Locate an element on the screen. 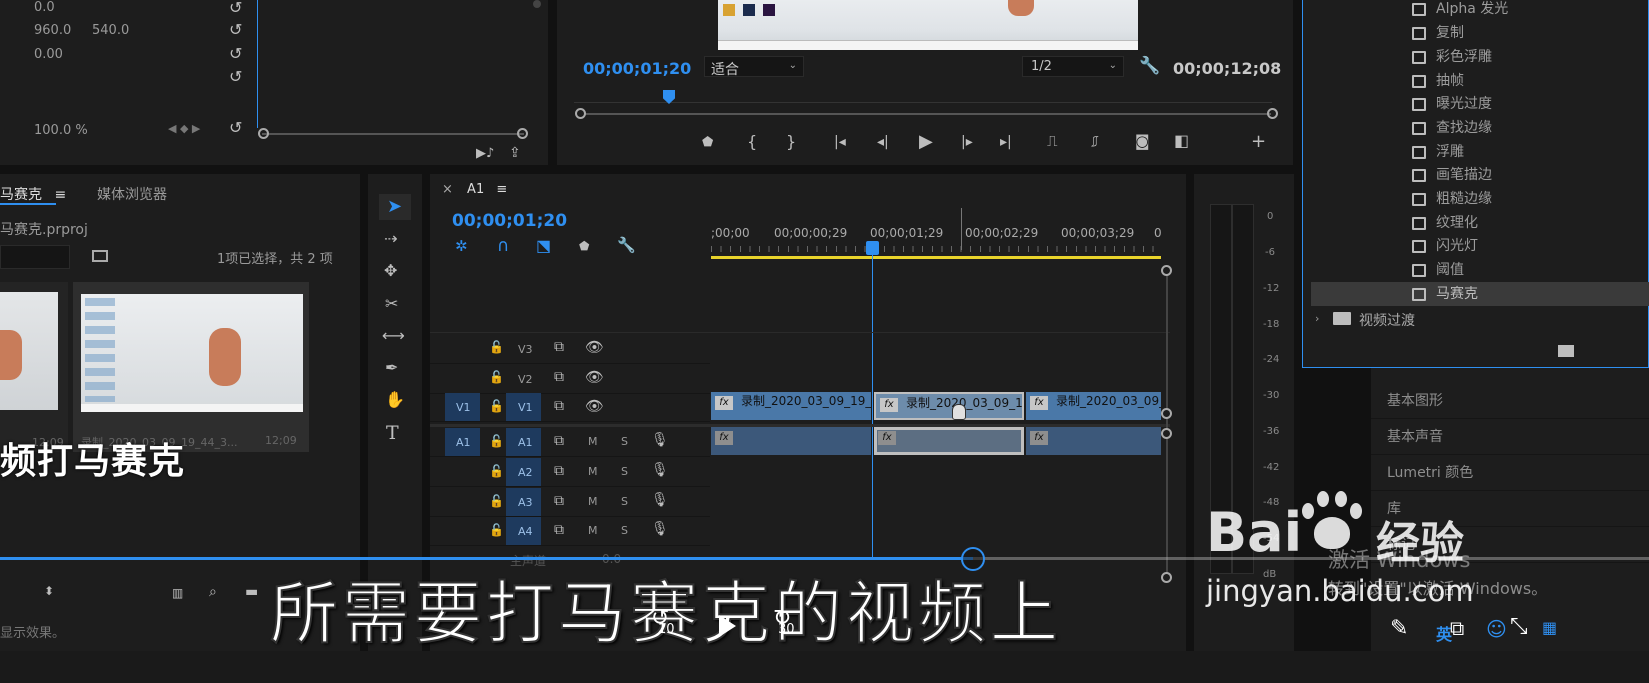 This screenshot has height=683, width=1649. video-clip-1: fx 录制_2020_03_09_19_4 is located at coordinates (791, 406).